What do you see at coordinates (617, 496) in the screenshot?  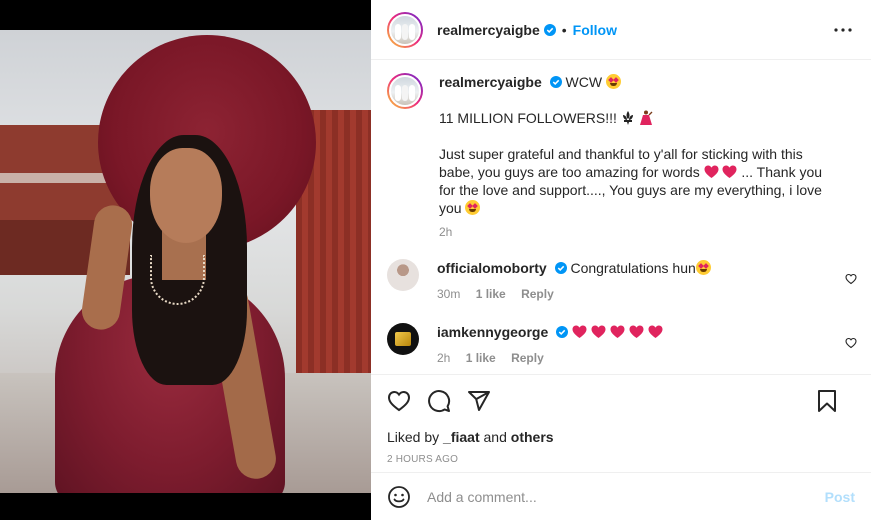 I see `comment-input` at bounding box center [617, 496].